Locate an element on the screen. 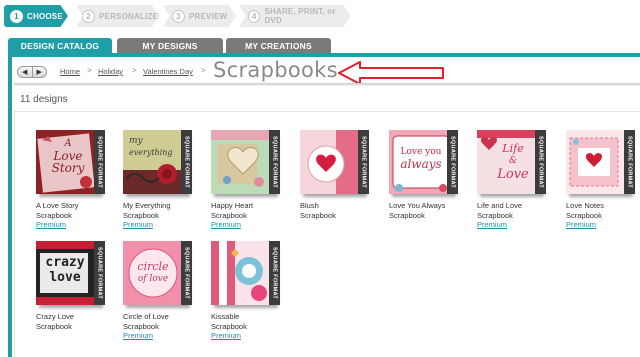  design-thumbnail: Love you always is located at coordinates (421, 162).